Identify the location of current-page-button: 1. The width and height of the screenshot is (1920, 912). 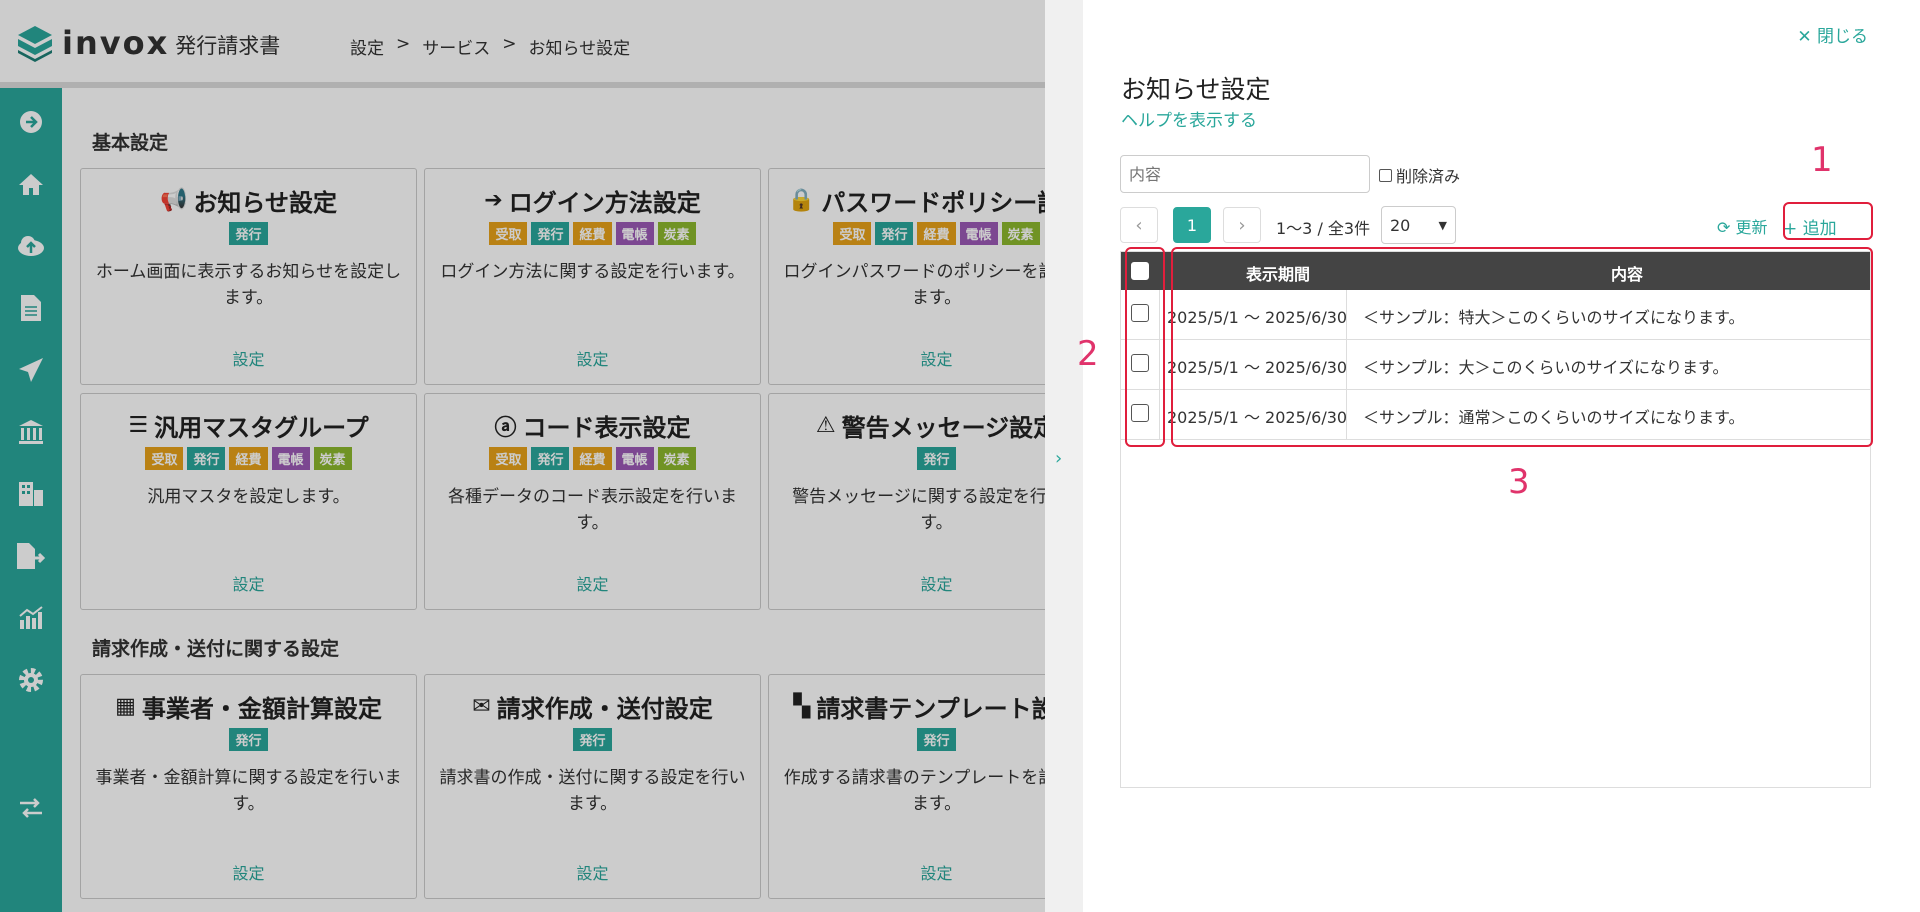
(1192, 225).